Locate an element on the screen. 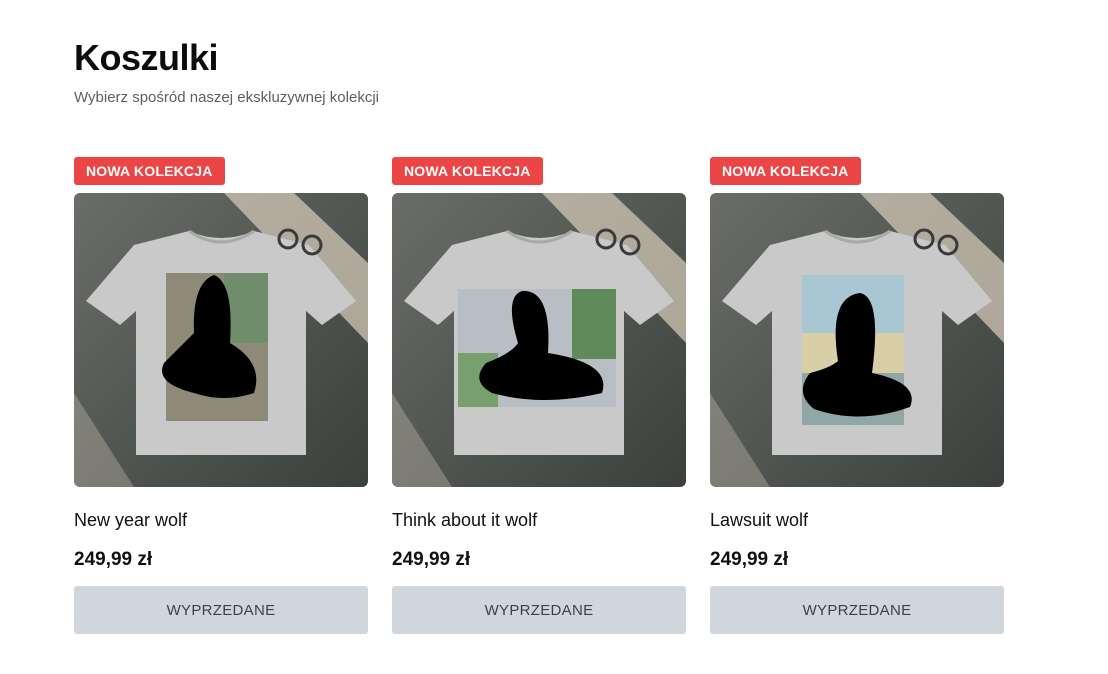  page-title: Koszulki is located at coordinates (146, 57).